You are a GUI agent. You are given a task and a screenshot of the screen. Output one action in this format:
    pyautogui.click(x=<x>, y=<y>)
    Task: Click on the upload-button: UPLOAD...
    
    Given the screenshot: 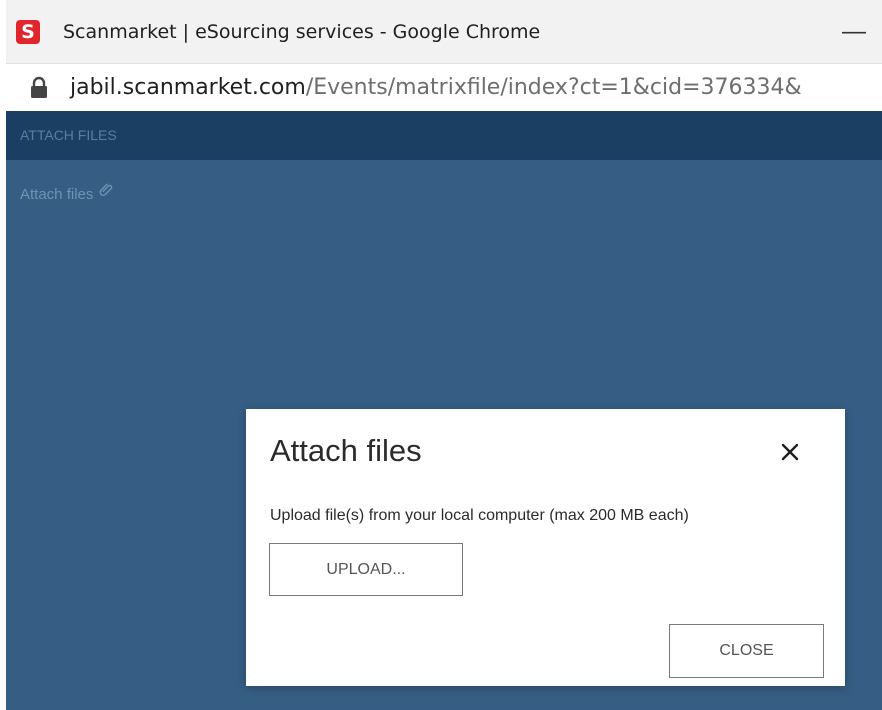 What is the action you would take?
    pyautogui.click(x=366, y=569)
    